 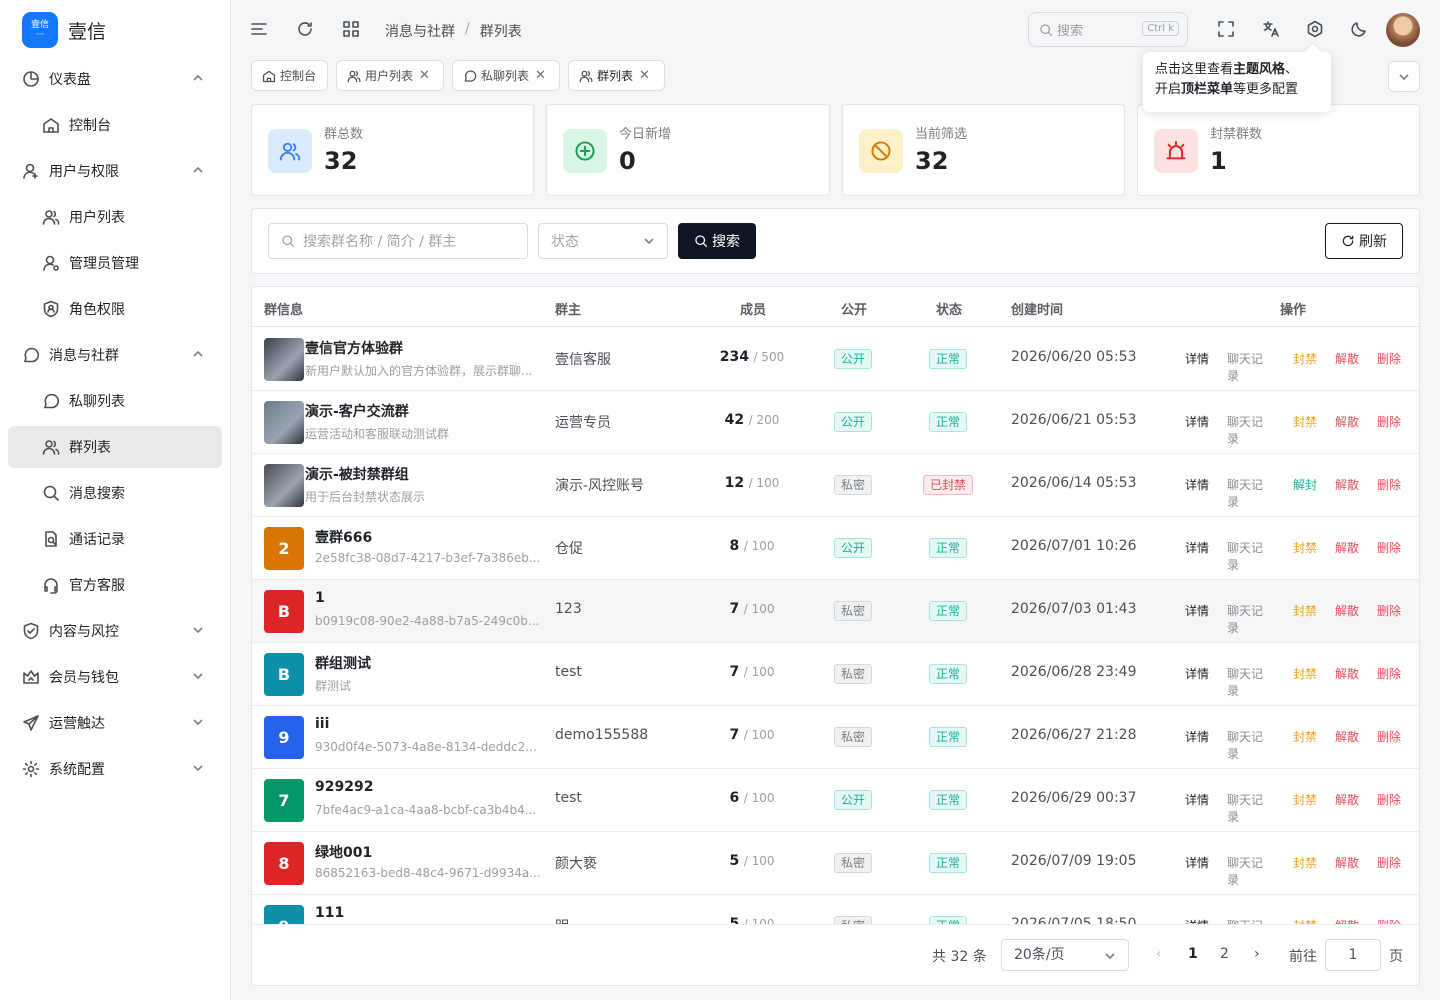 I want to click on sidebar-item: 角色权限, so click(x=115, y=309).